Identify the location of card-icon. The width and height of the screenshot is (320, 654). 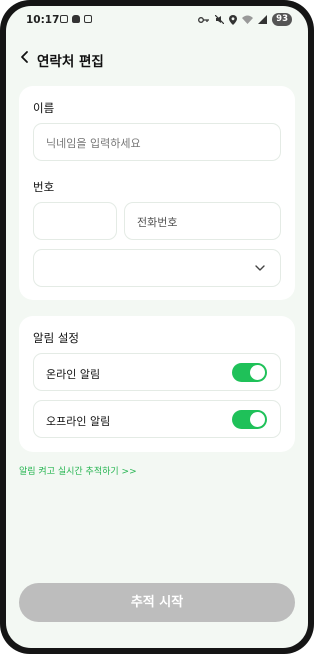
(88, 19).